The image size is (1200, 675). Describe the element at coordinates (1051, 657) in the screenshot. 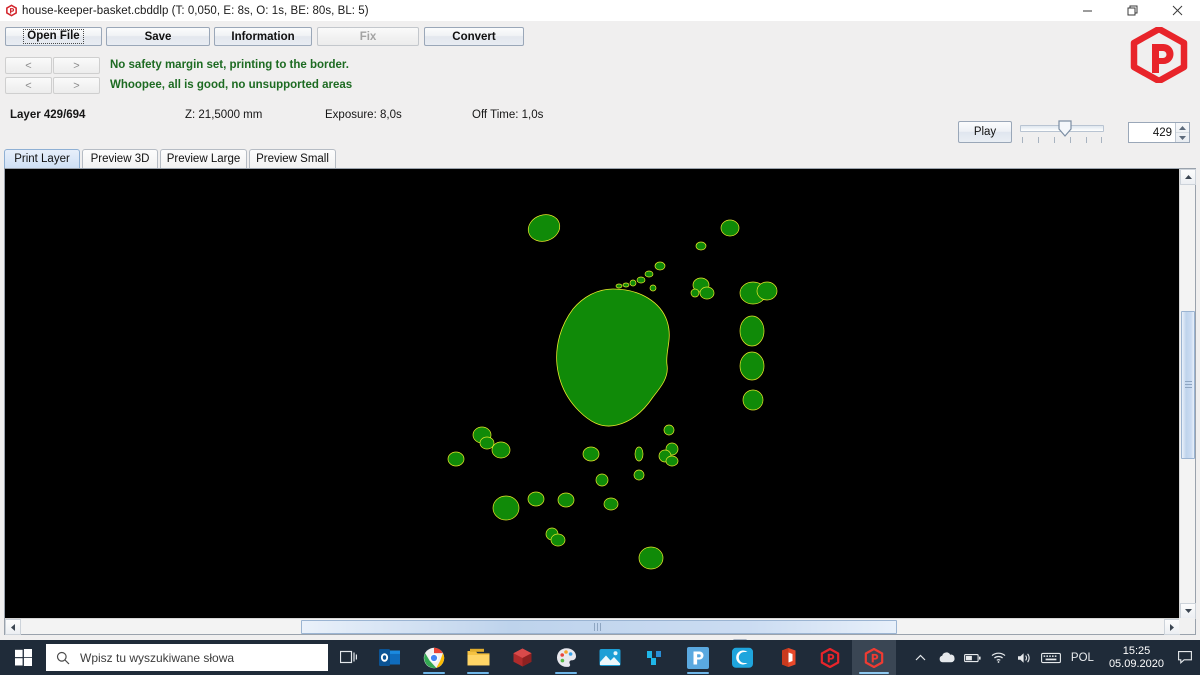

I see `keyboard-icon` at that location.